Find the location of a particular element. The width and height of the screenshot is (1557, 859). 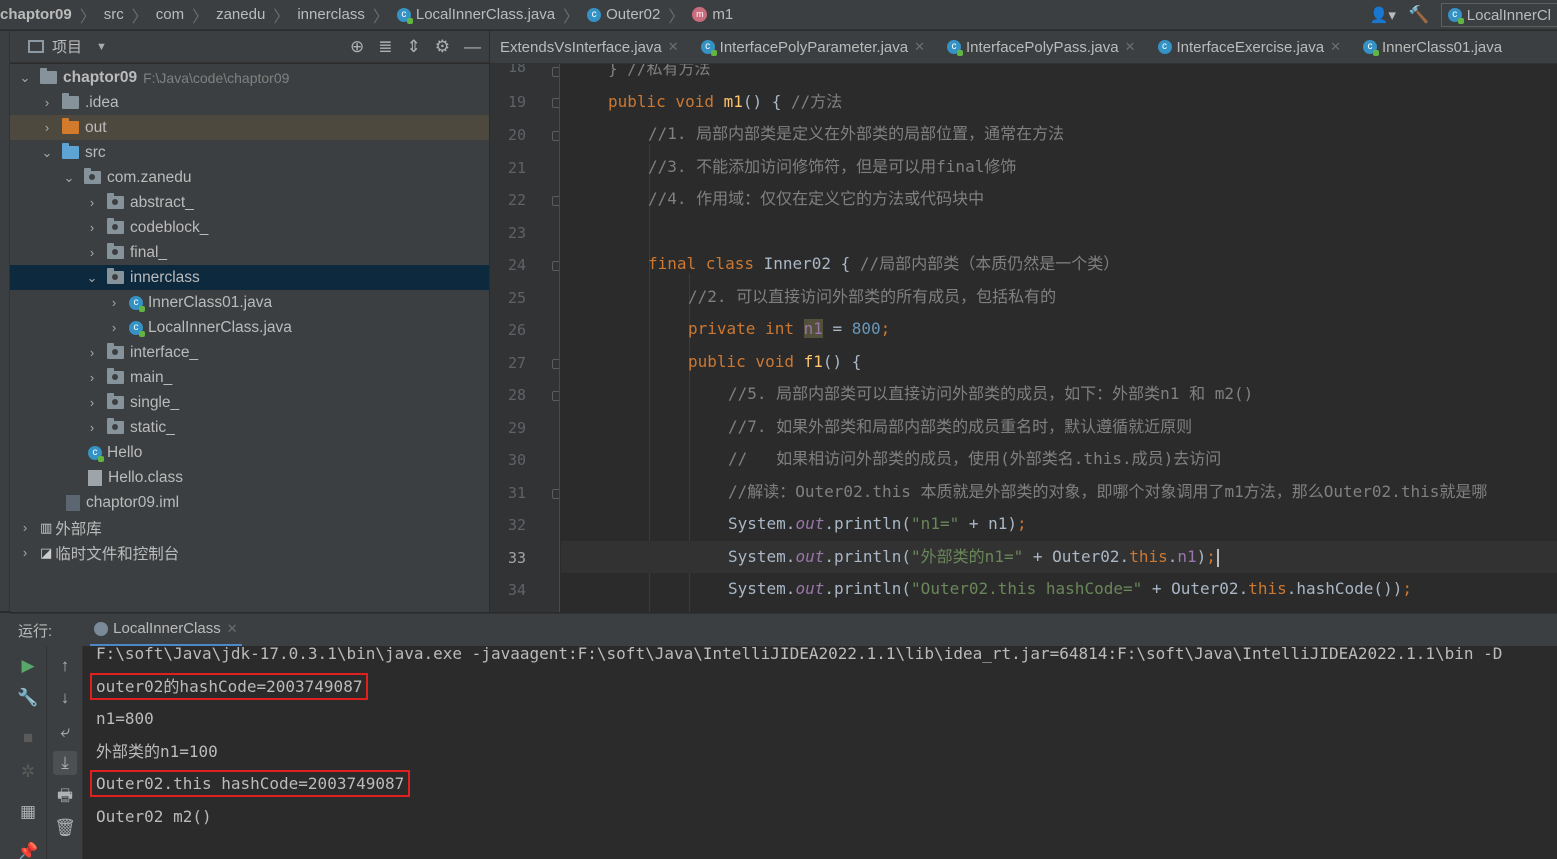

tree-item-iml: chaptor09.iml is located at coordinates (249, 502).